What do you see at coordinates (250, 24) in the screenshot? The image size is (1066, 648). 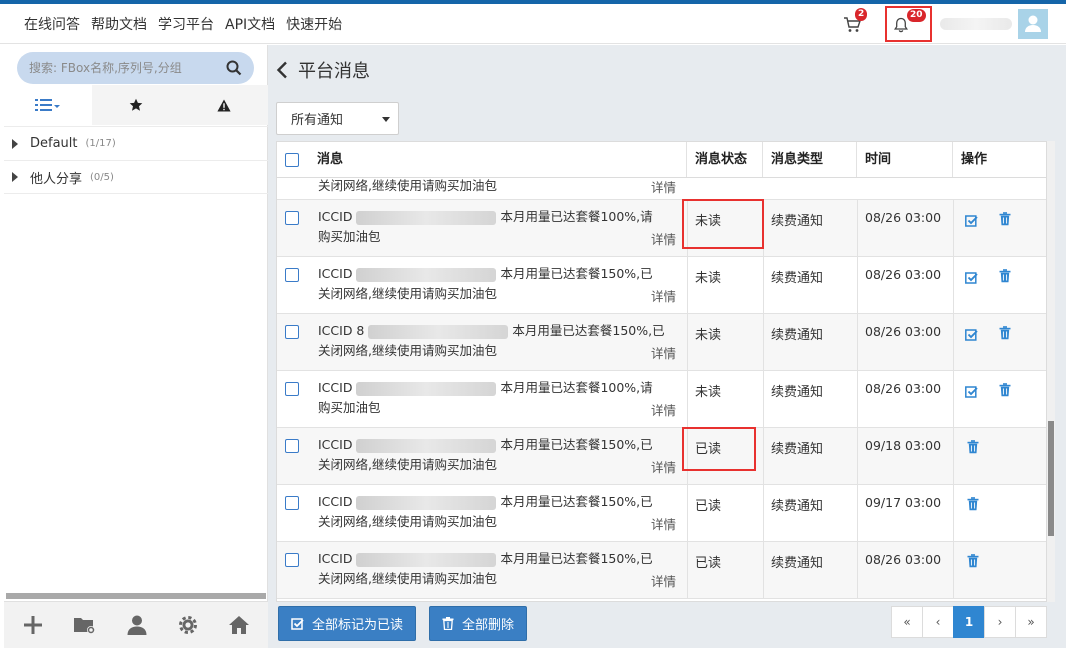 I see `nav-api-docs: API文档` at bounding box center [250, 24].